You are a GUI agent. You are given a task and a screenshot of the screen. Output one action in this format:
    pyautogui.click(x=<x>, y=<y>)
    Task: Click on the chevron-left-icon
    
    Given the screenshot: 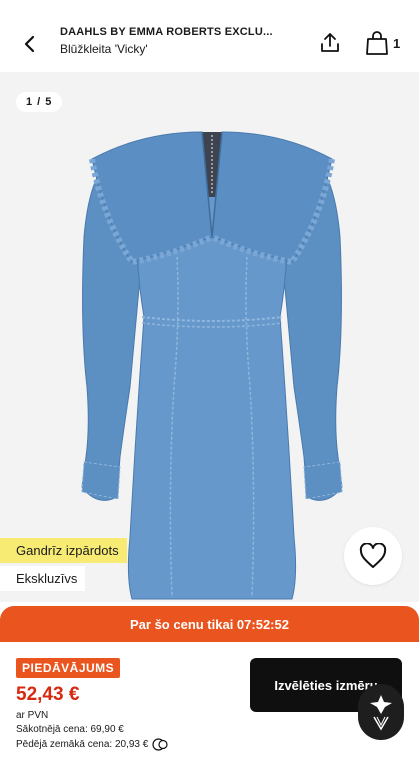 What is the action you would take?
    pyautogui.click(x=29, y=44)
    